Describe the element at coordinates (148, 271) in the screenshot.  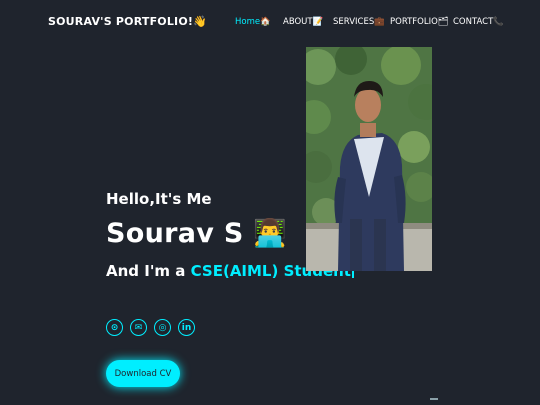
I see `hero-role-prefix: And I'm a` at that location.